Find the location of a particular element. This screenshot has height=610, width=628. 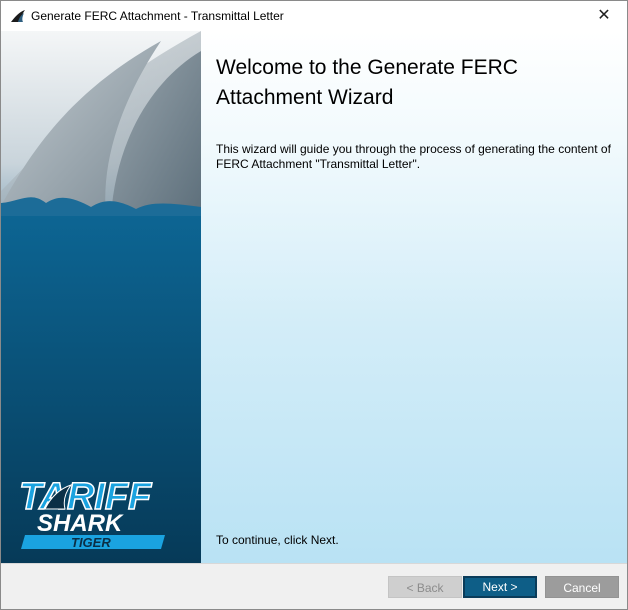

tariff-shark-logo: TARIFF SHARK TIGER is located at coordinates (91, 512).